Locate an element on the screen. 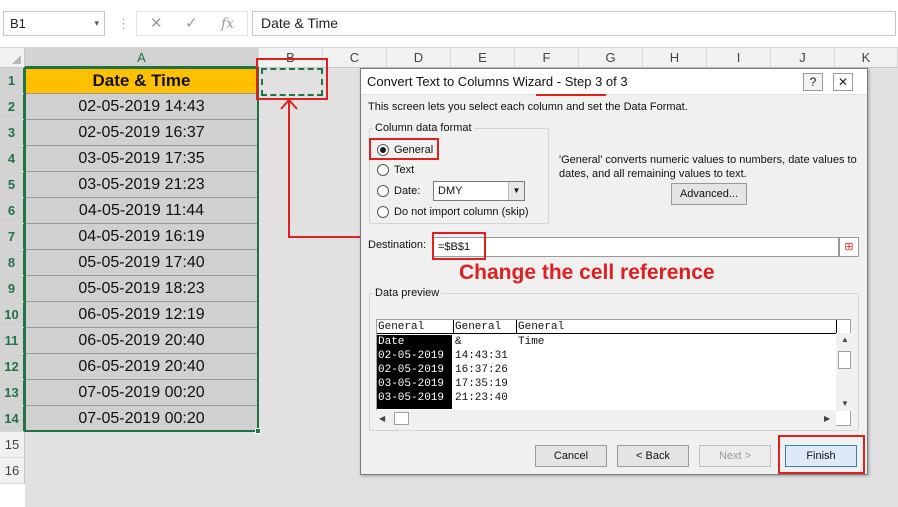 This screenshot has height=507, width=898. row-header-3: 3 is located at coordinates (12, 133).